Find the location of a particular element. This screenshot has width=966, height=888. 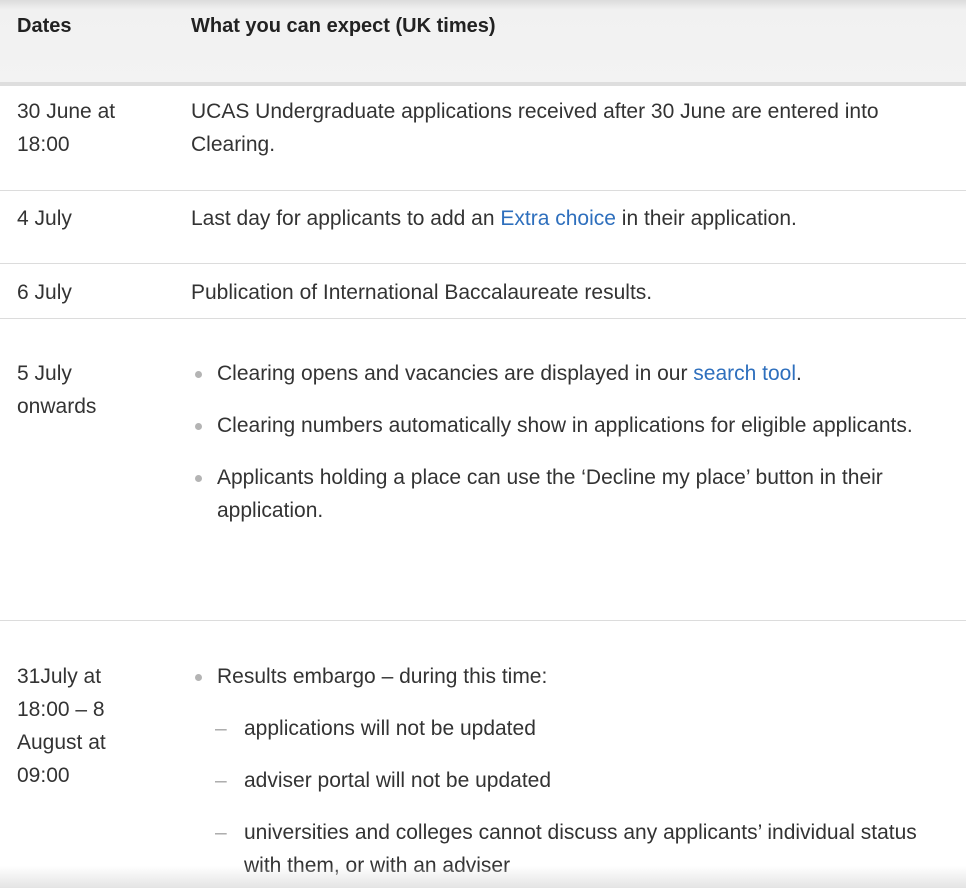

date-line: onwards is located at coordinates (57, 406).